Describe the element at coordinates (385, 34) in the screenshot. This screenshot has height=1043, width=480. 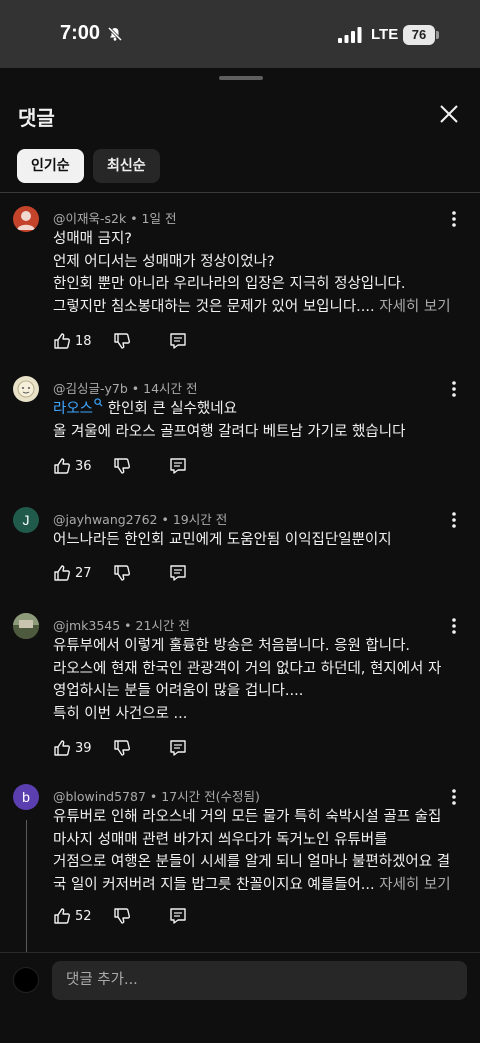
I see `network-label: LTE` at that location.